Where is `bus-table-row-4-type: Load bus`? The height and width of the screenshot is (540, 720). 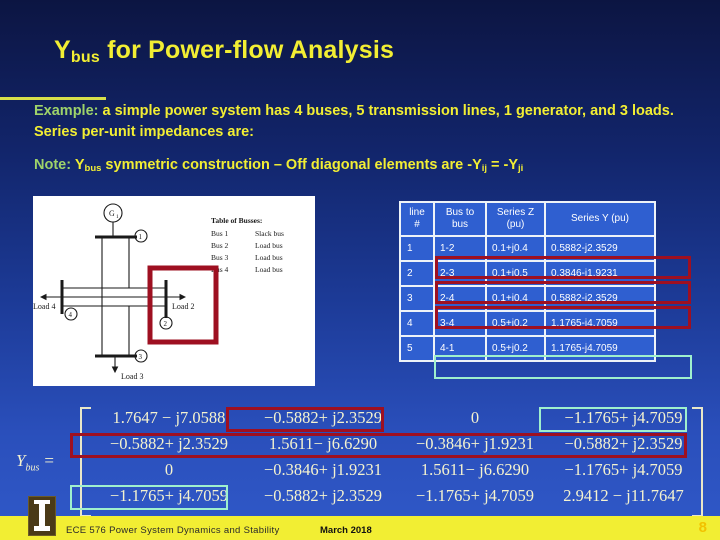 bus-table-row-4-type: Load bus is located at coordinates (269, 269).